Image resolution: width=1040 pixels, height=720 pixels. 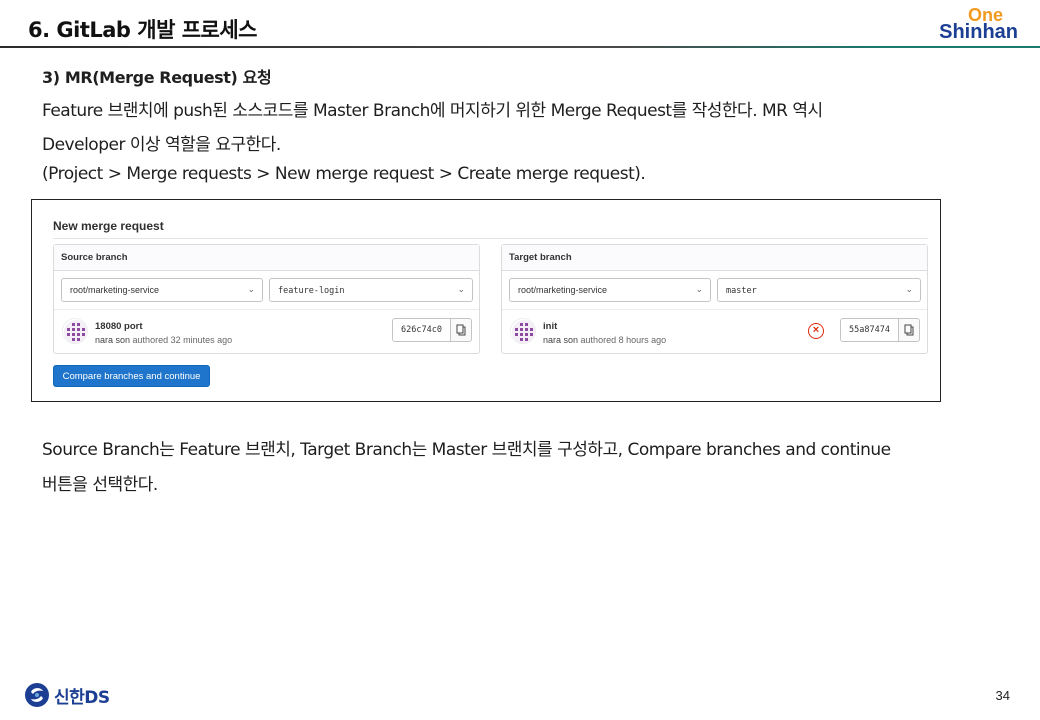 I want to click on target-commit-sha: 55a87474, so click(x=869, y=330).